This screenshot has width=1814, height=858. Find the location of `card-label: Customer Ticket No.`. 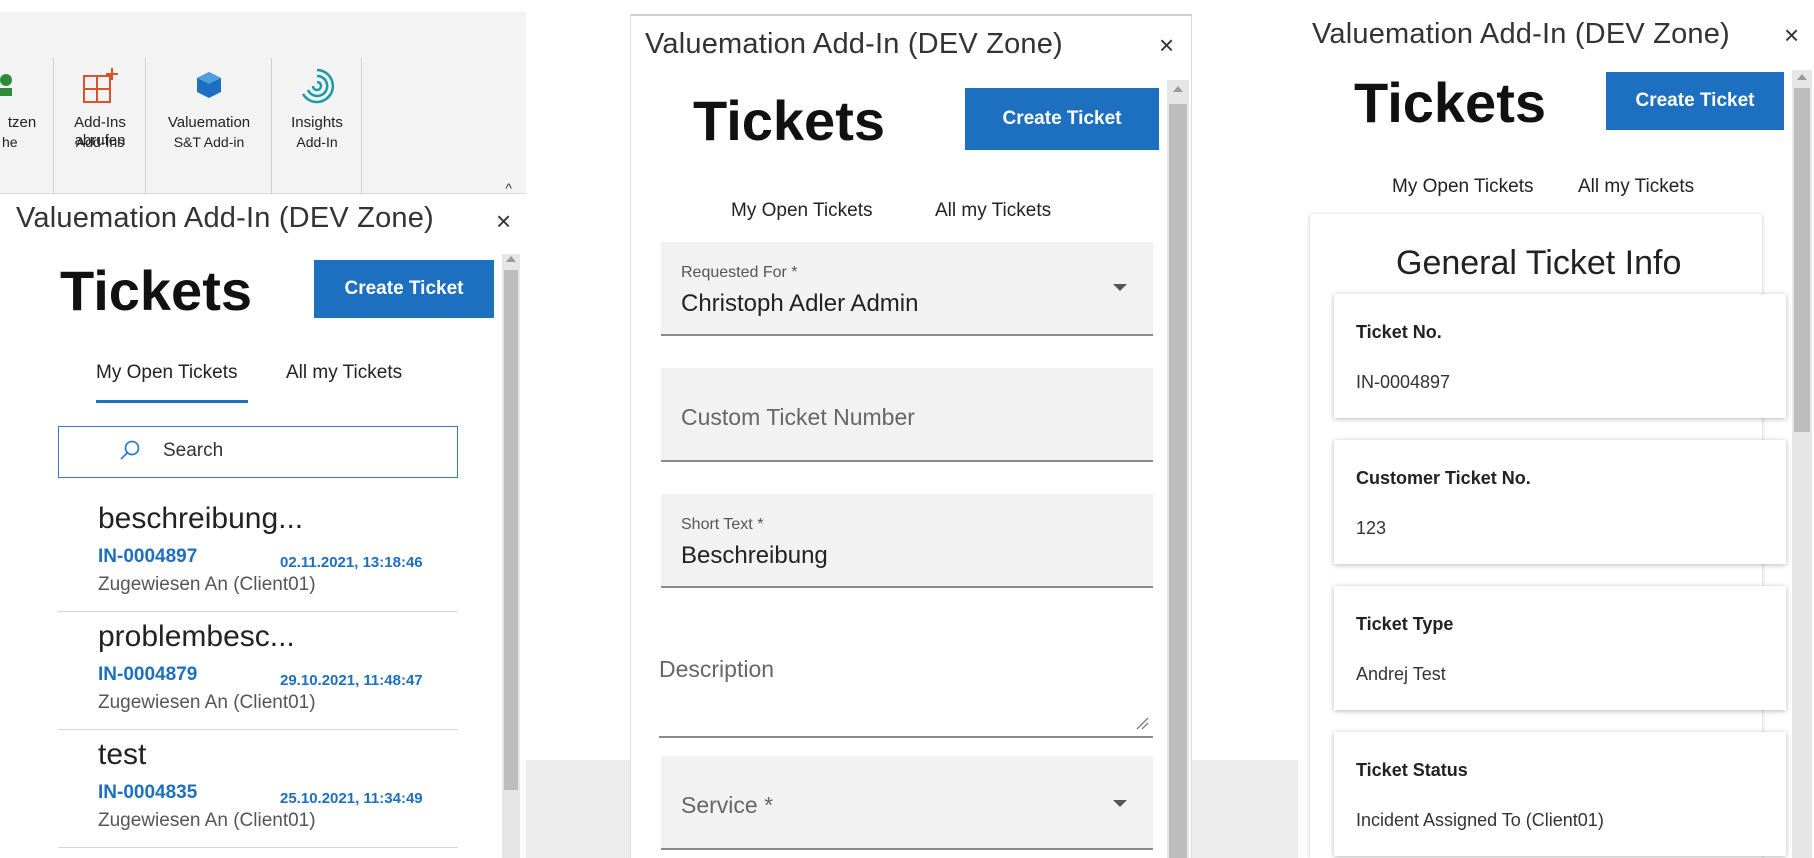

card-label: Customer Ticket No. is located at coordinates (1443, 478).